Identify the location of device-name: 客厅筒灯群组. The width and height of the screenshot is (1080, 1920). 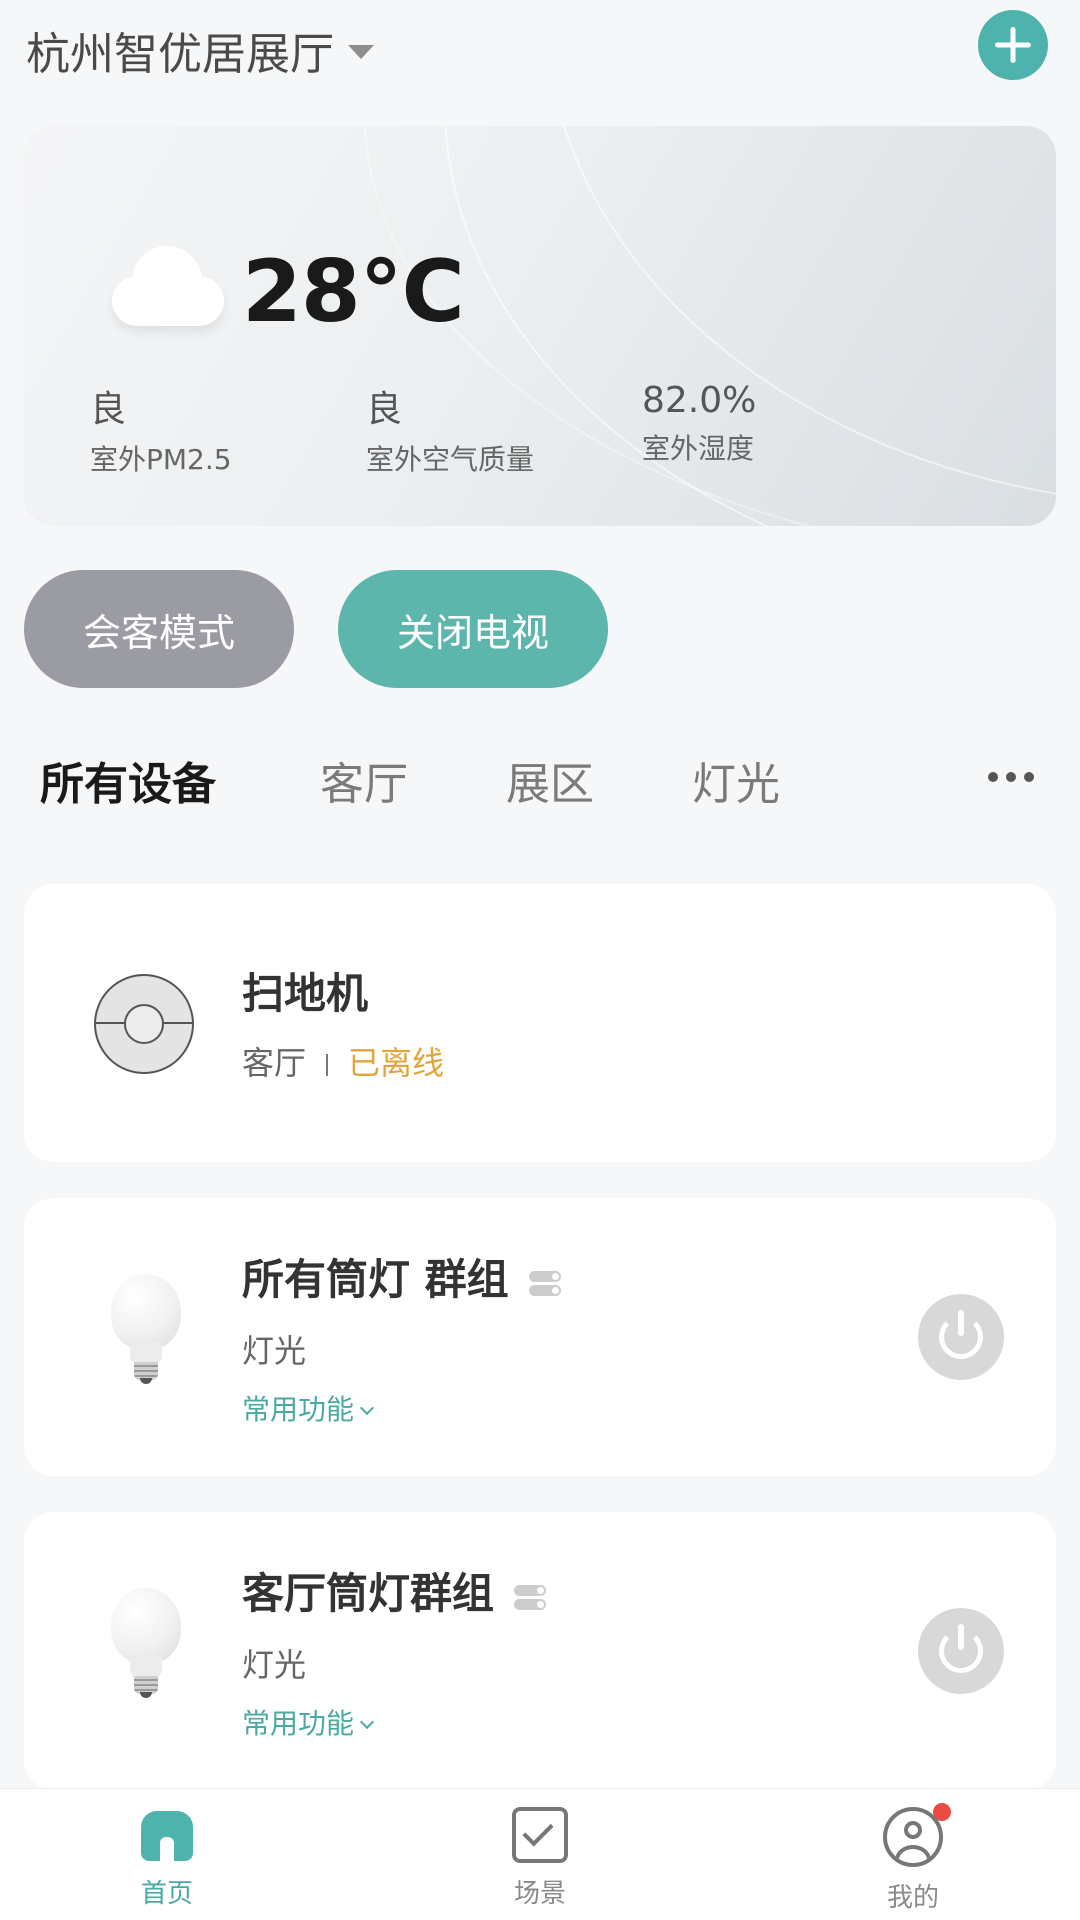
(368, 1593).